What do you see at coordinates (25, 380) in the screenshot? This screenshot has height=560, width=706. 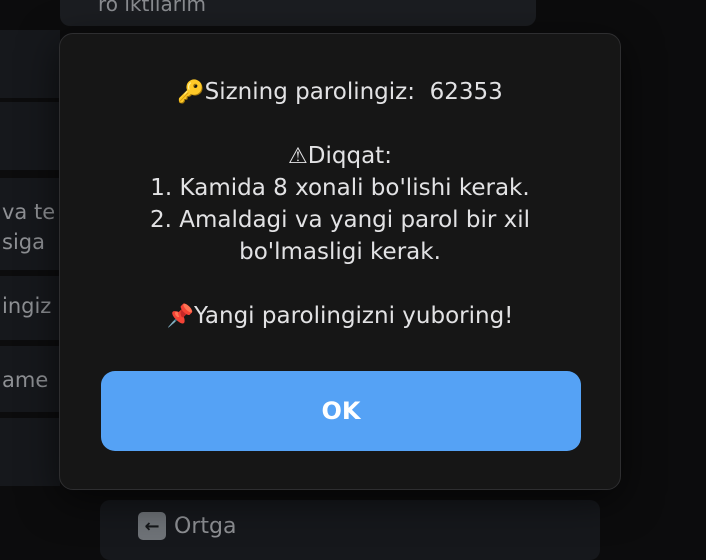 I see `background-card-line: ame` at bounding box center [25, 380].